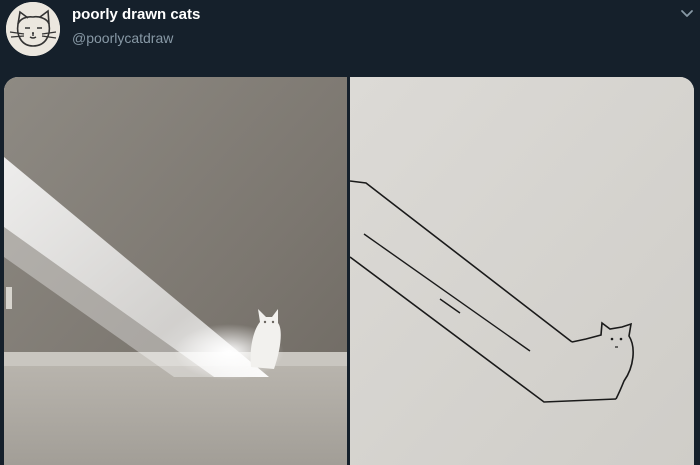  Describe the element at coordinates (687, 14) in the screenshot. I see `chevron-down-icon` at that location.